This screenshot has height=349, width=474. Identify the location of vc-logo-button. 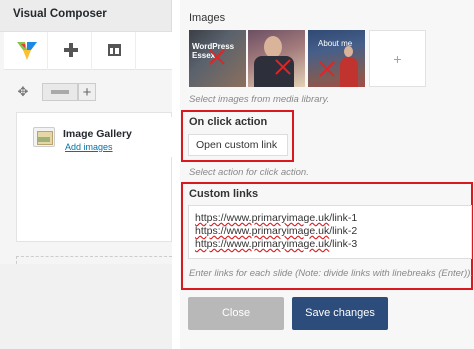
(26, 51).